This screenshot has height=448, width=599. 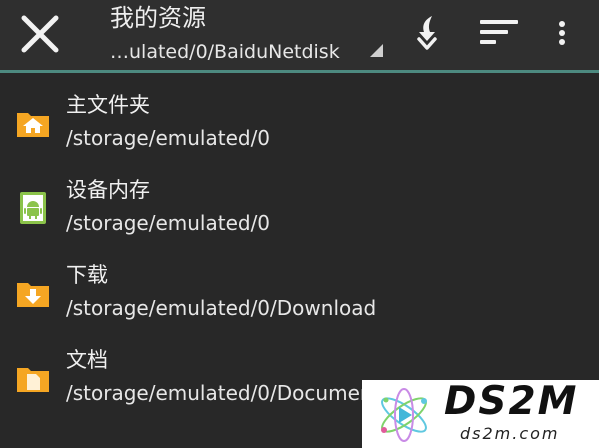 What do you see at coordinates (158, 18) in the screenshot?
I see `page-title: 我的资源` at bounding box center [158, 18].